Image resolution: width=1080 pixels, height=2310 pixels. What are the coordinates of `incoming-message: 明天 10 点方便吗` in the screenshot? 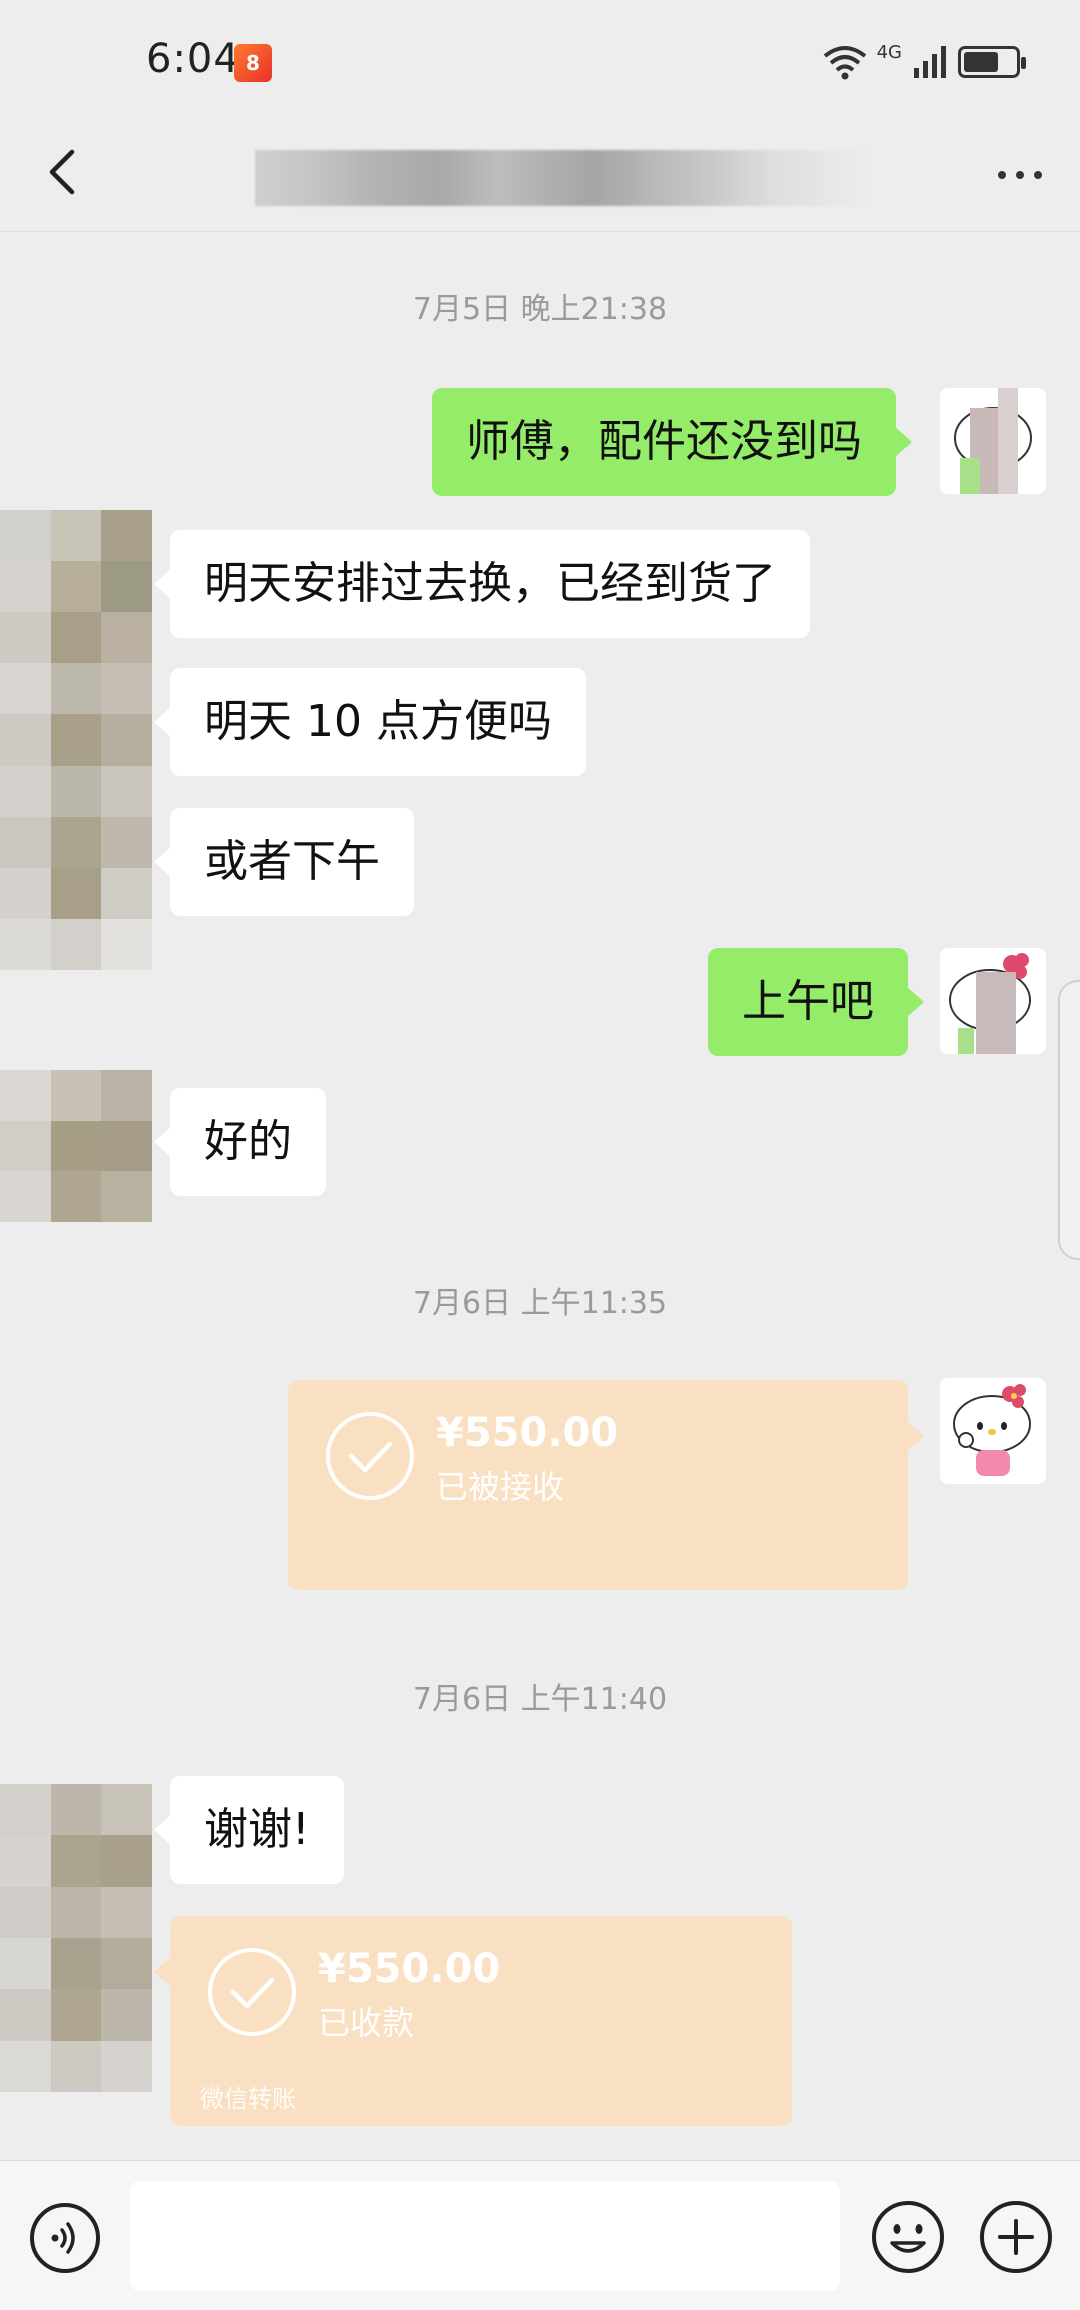 It's located at (370, 722).